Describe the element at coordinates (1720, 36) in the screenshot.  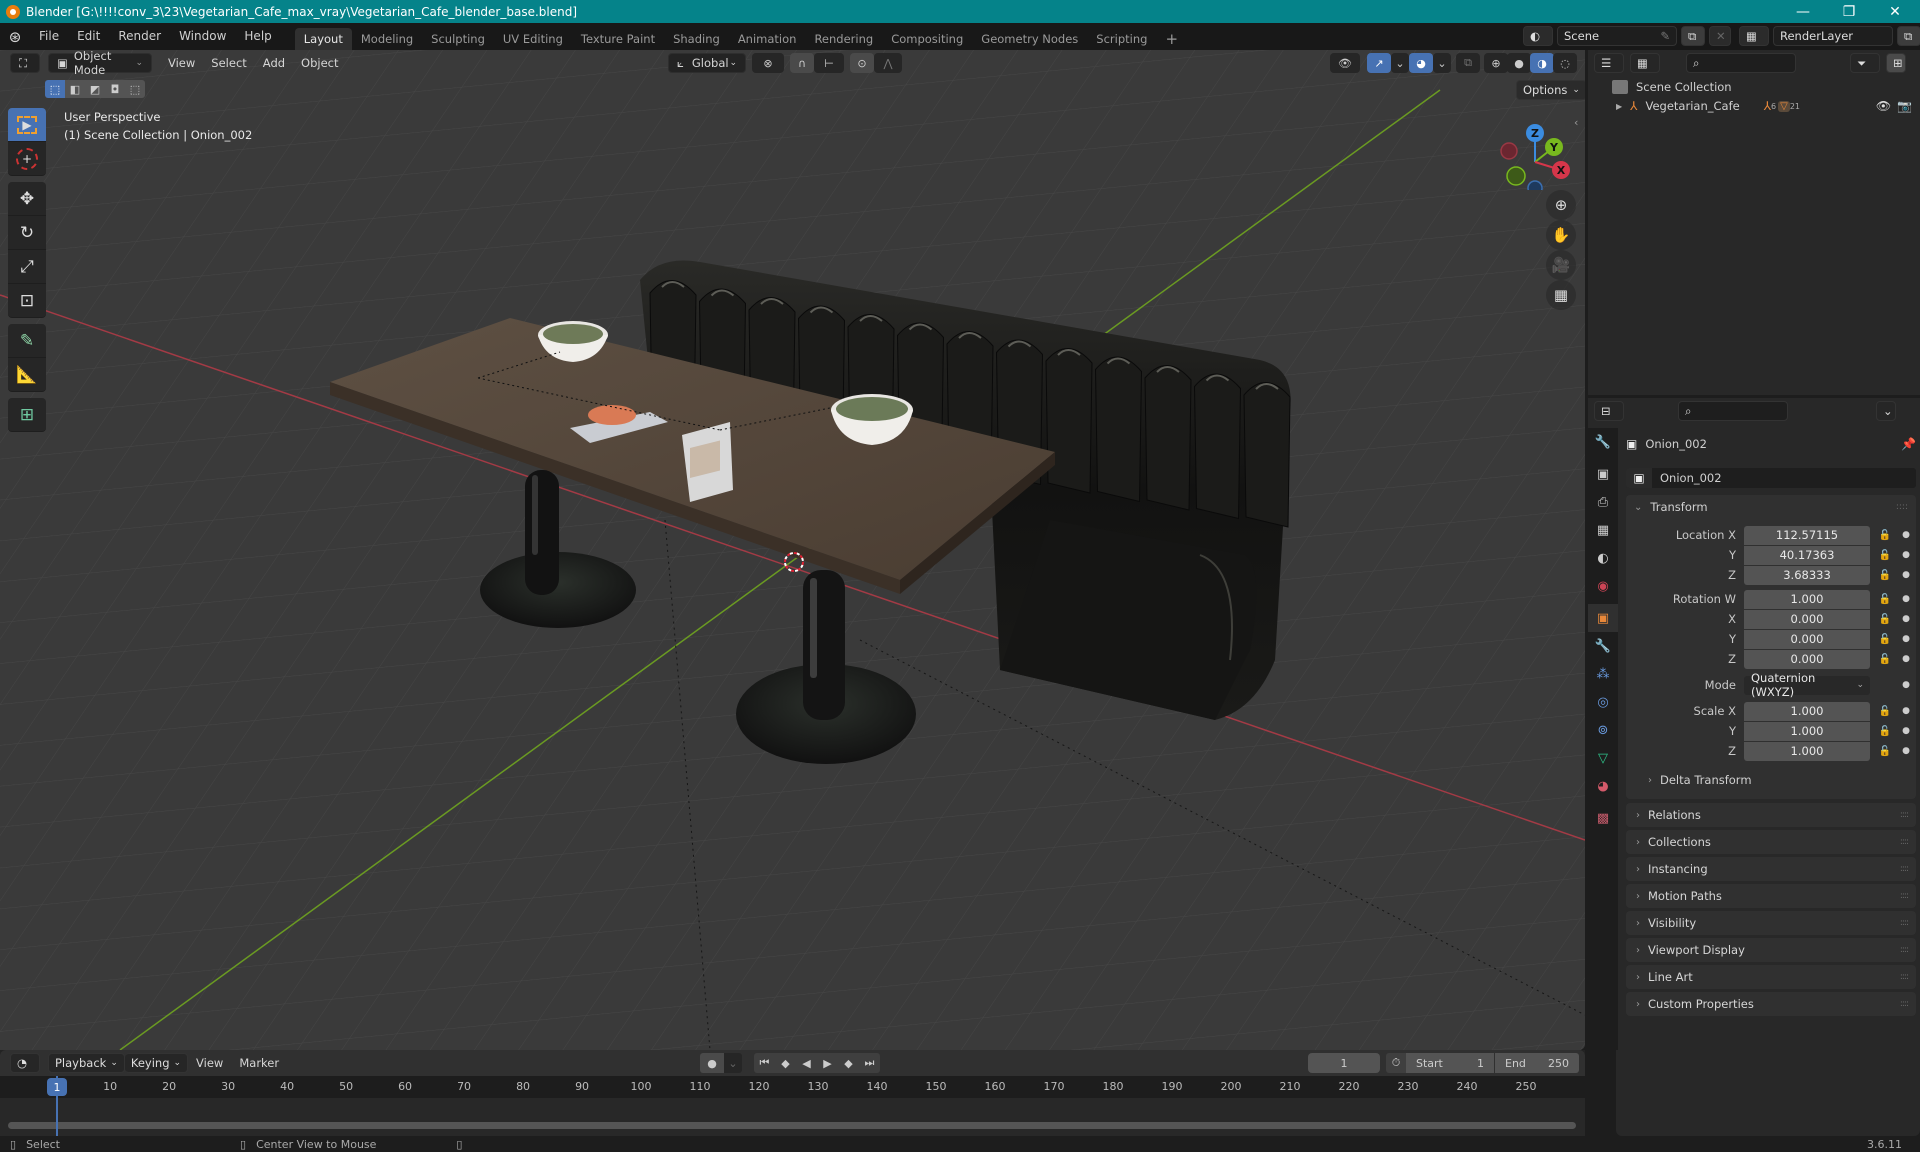
I see `delete-scene-button: ✕` at that location.